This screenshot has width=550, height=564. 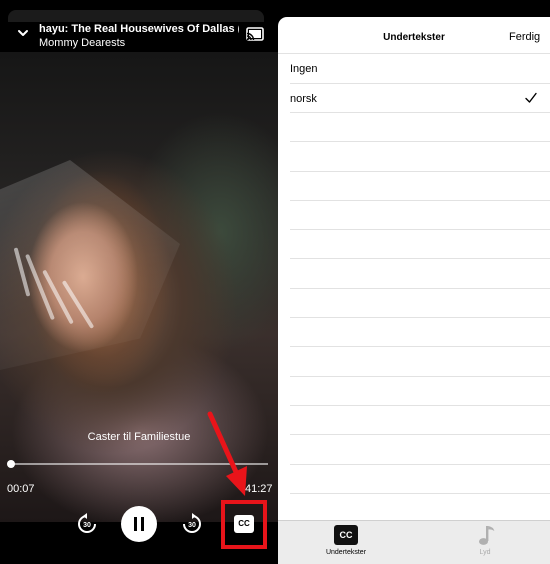 I want to click on sheet-tab-bar: CC Undertekster Lyd, so click(x=414, y=542).